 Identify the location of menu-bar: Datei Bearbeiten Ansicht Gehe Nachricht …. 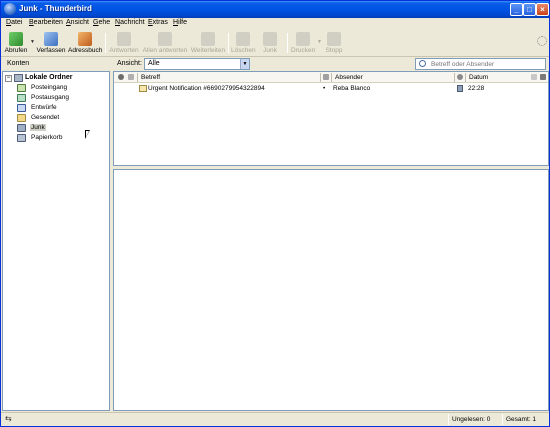
(275, 24).